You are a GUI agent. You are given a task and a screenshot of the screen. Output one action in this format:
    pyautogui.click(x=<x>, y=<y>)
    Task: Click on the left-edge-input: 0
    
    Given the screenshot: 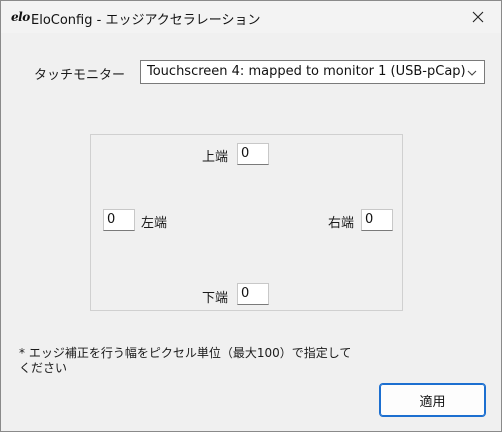 What is the action you would take?
    pyautogui.click(x=119, y=220)
    